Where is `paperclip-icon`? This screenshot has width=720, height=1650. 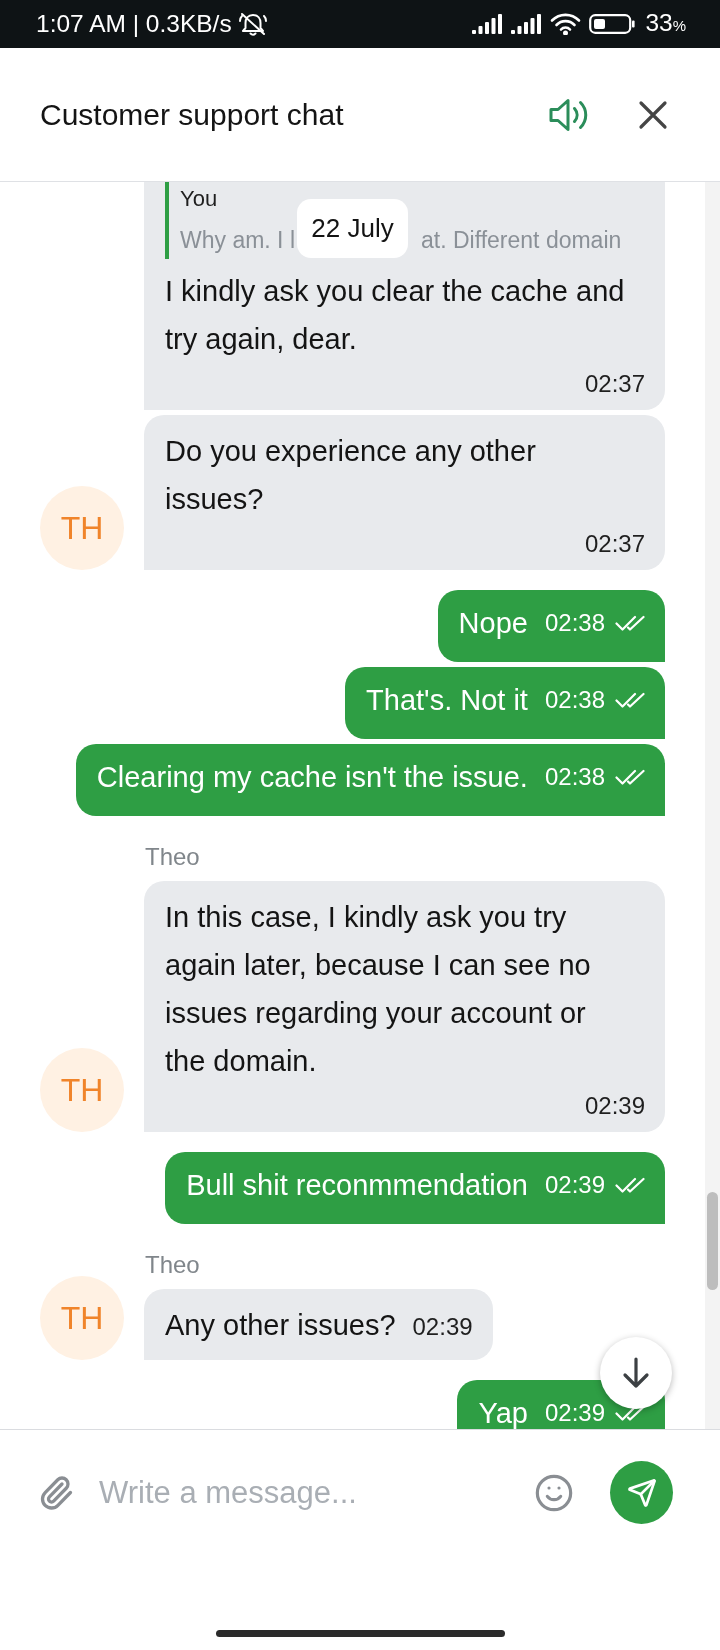
paperclip-icon is located at coordinates (56, 1492).